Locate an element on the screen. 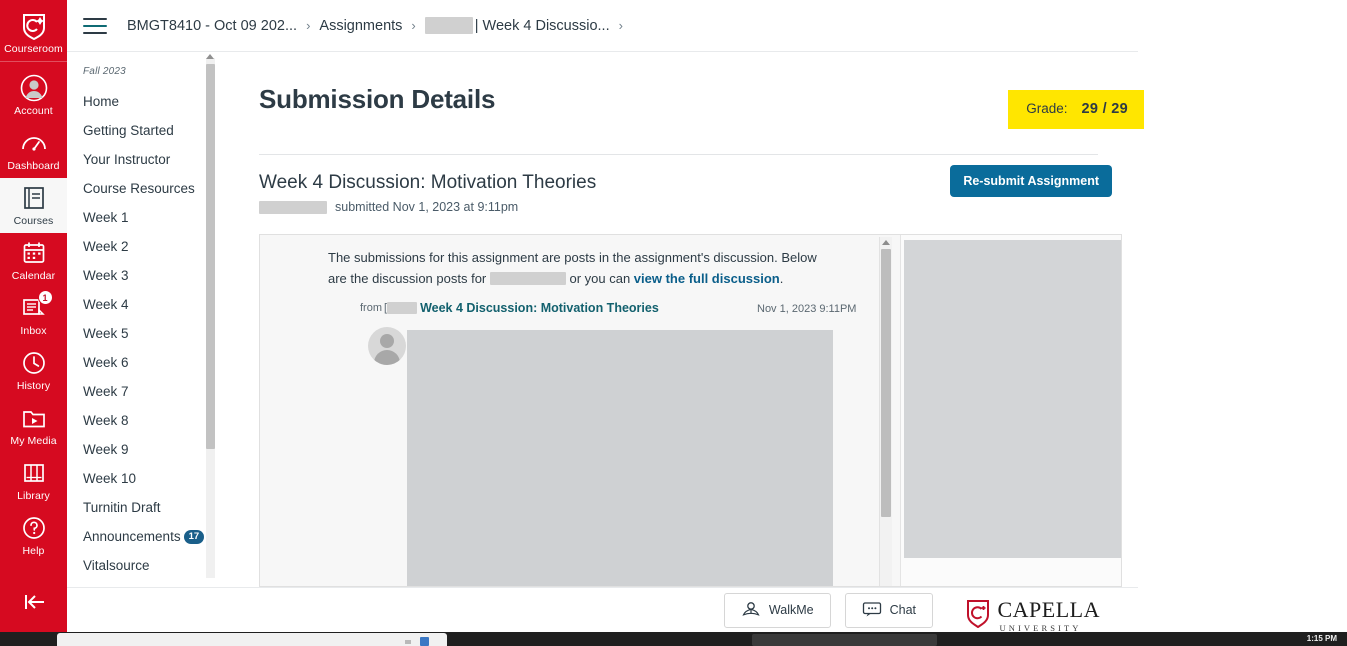  sidebar-collapse-button is located at coordinates (34, 610).